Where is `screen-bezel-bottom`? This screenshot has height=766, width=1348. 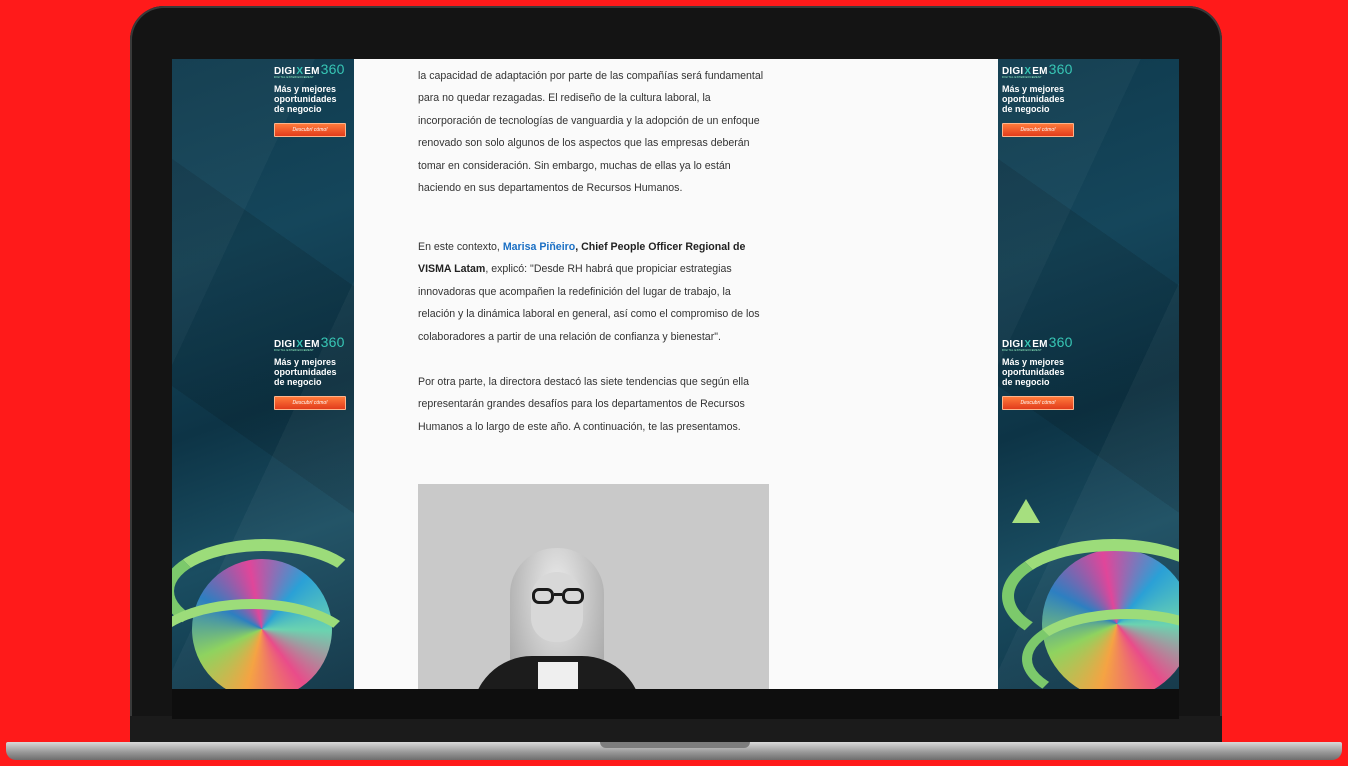
screen-bezel-bottom is located at coordinates (675, 704).